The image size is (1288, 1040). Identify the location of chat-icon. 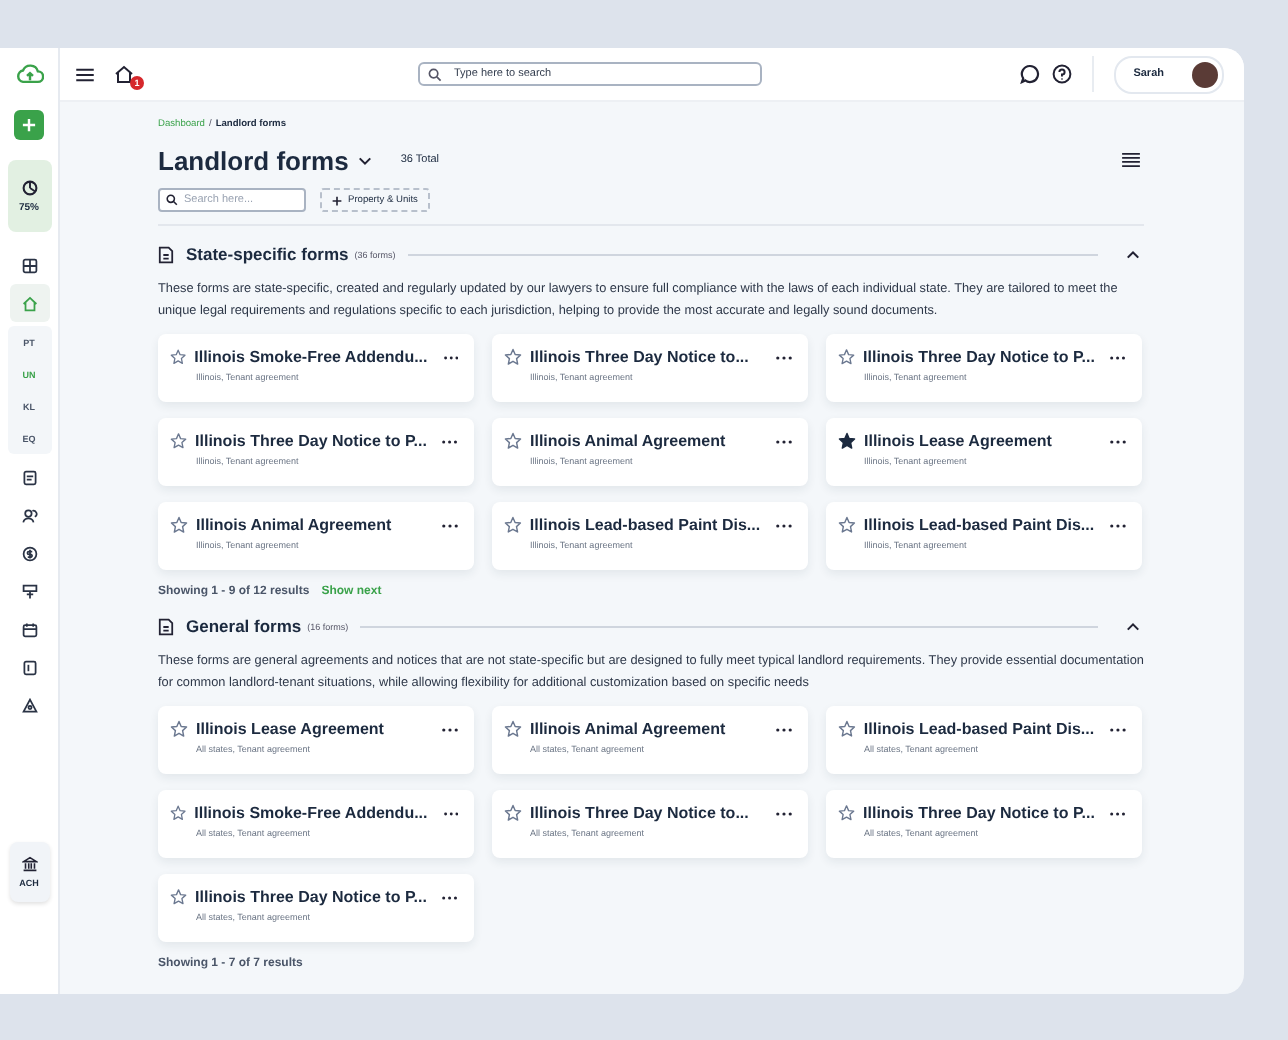
(1029, 74).